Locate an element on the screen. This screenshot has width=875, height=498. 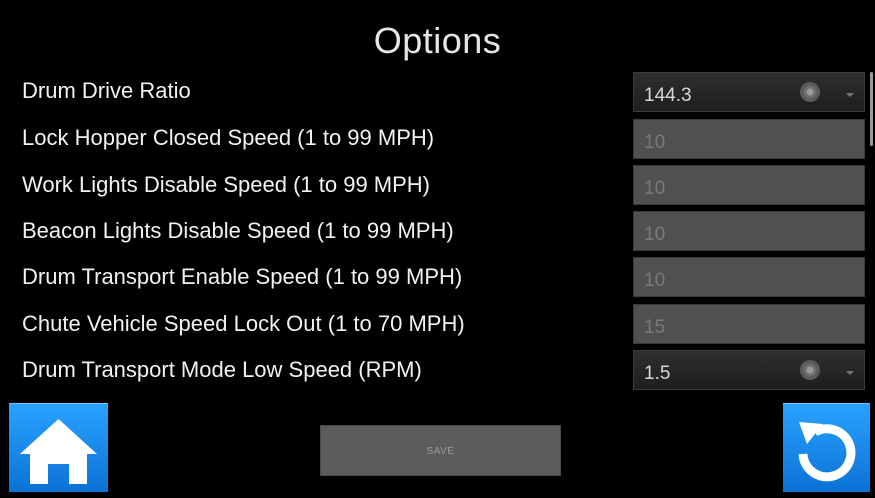
row-label-drum-transport-mode-low-speed: Drum Transport Mode Low Speed (RPM) is located at coordinates (222, 369).